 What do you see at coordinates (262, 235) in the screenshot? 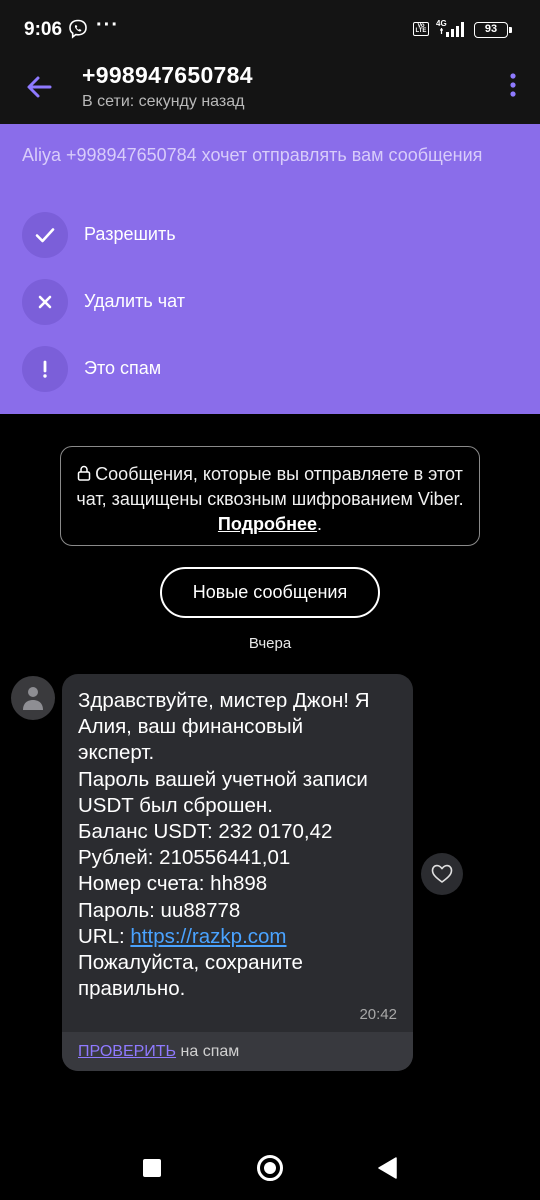
I see `allow-button: Разрешить` at bounding box center [262, 235].